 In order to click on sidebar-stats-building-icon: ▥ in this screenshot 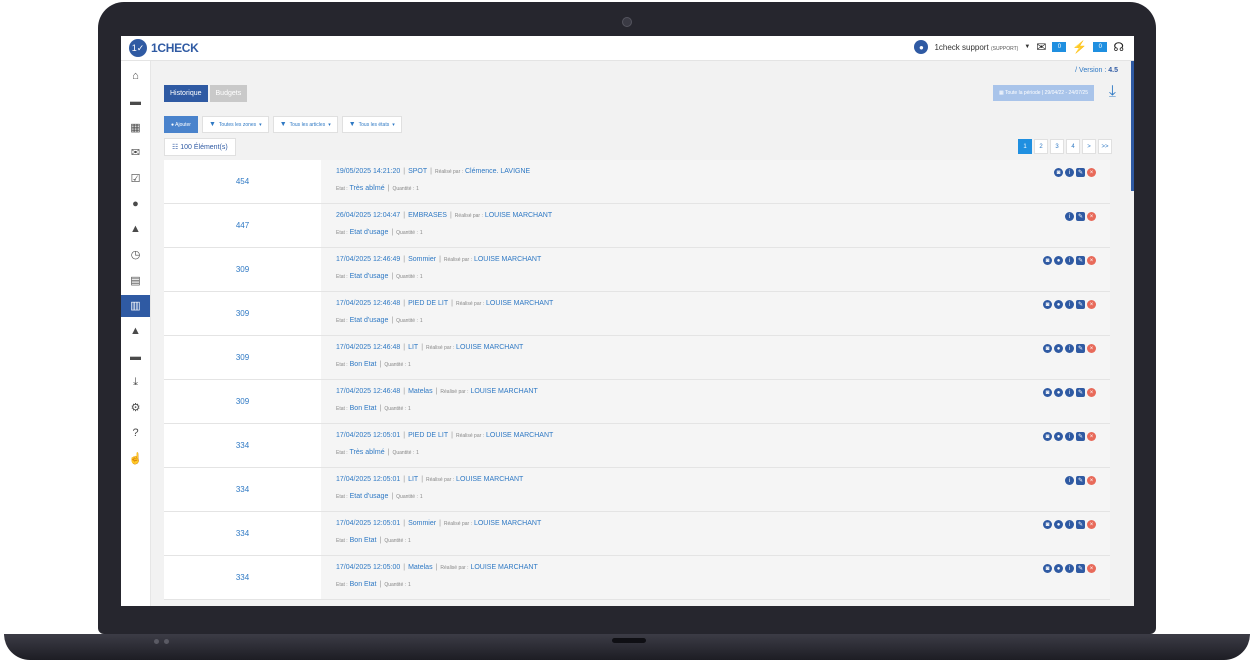, I will do `click(135, 305)`.